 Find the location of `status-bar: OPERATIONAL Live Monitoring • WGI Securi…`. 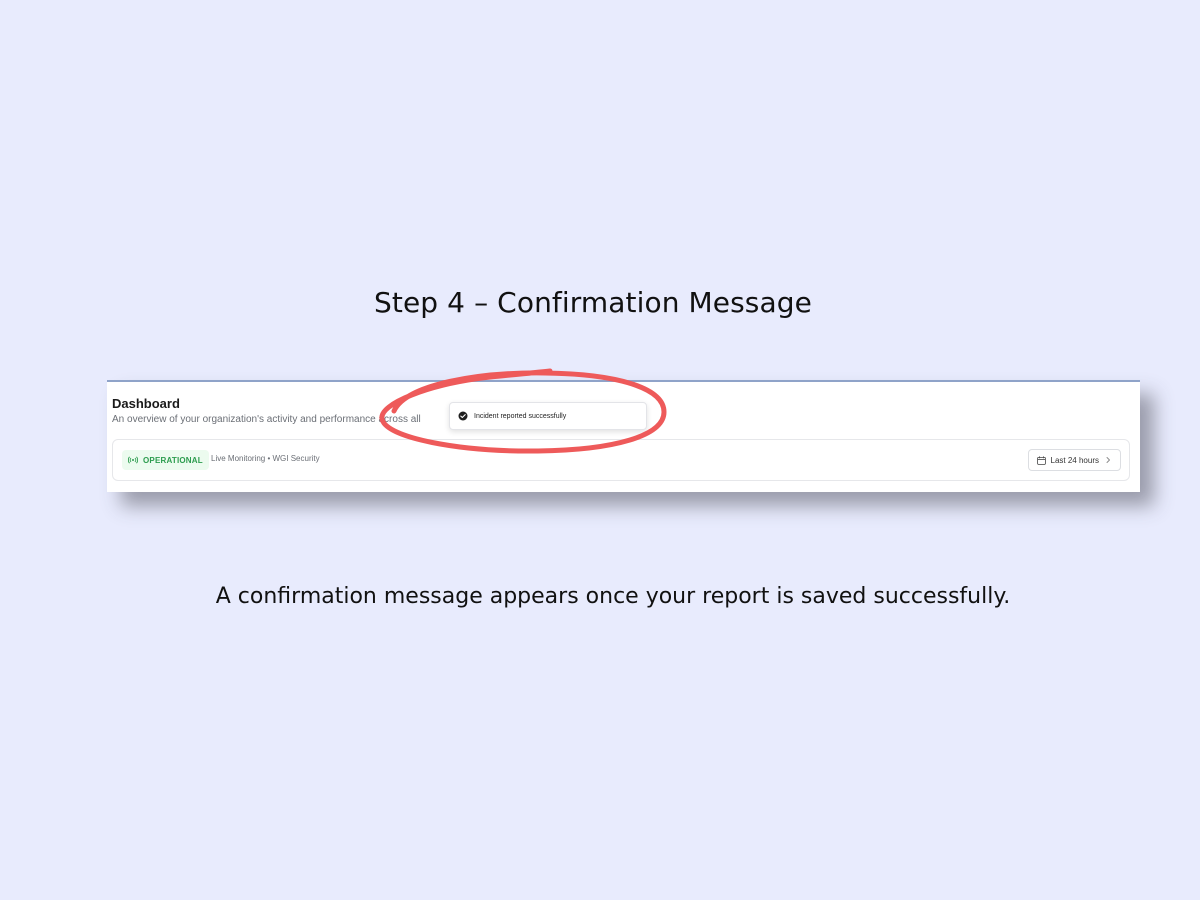

status-bar: OPERATIONAL Live Monitoring • WGI Securi… is located at coordinates (621, 460).